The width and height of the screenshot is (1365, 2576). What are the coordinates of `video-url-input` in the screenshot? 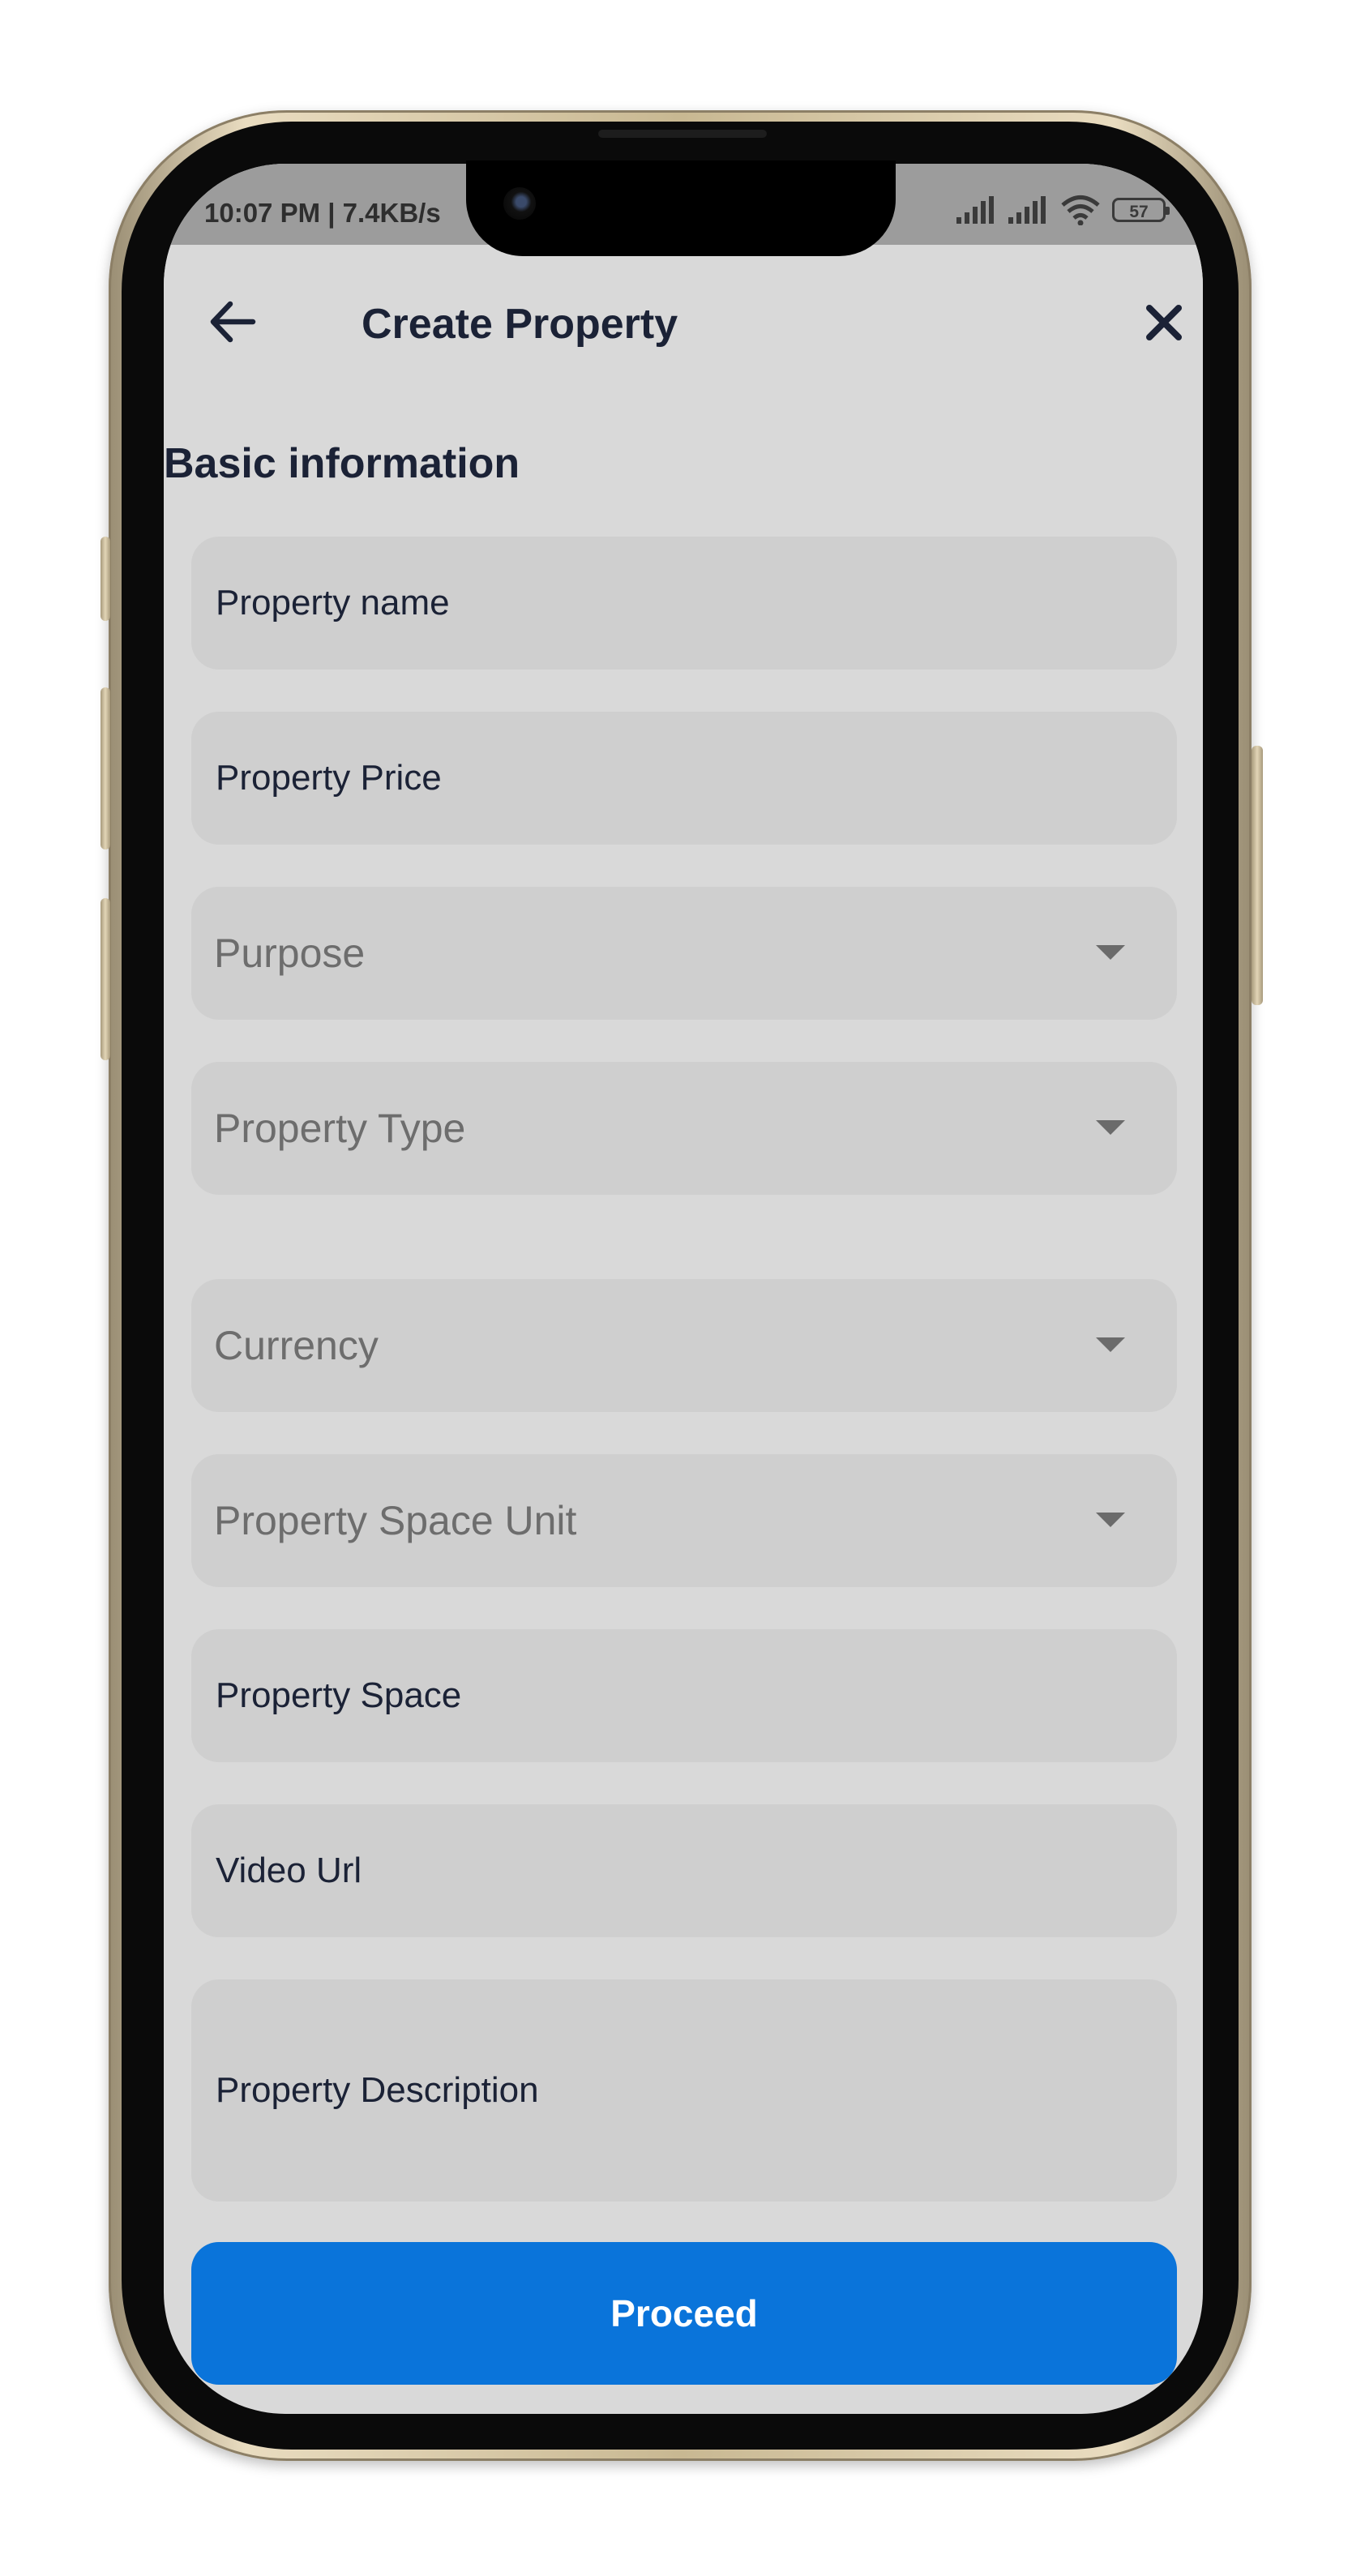 It's located at (695, 1871).